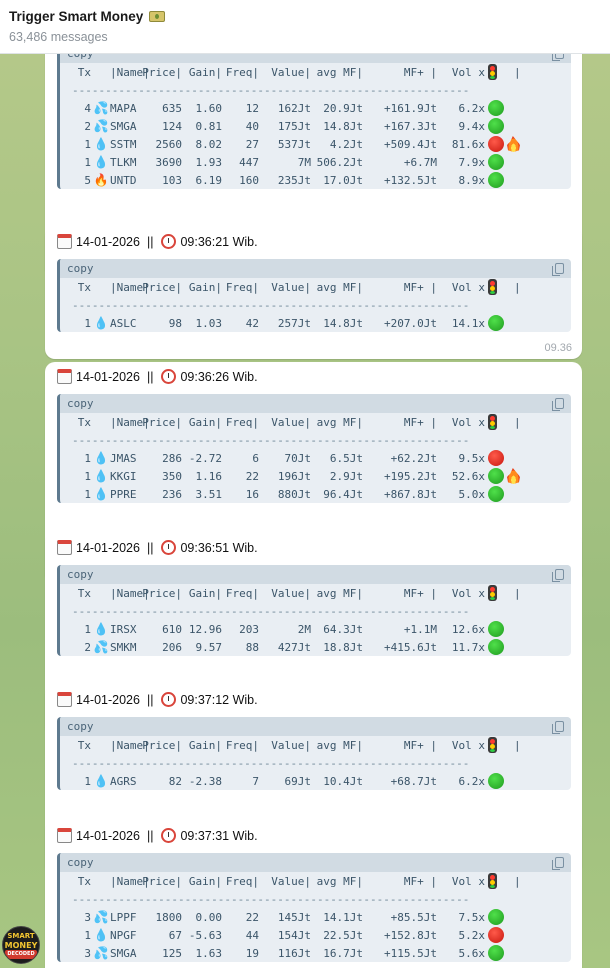  Describe the element at coordinates (298, 458) in the screenshot. I see `row-value: 70Jt` at that location.